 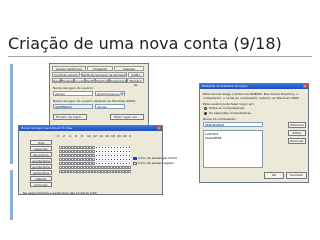 I want to click on day-row-button: terça-feira, so click(x=41, y=154).